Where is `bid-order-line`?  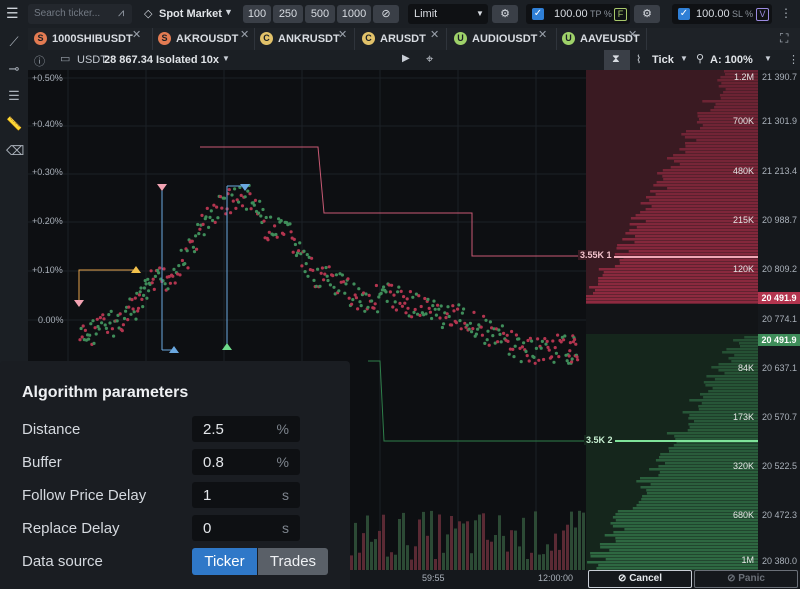 bid-order-line is located at coordinates (477, 401).